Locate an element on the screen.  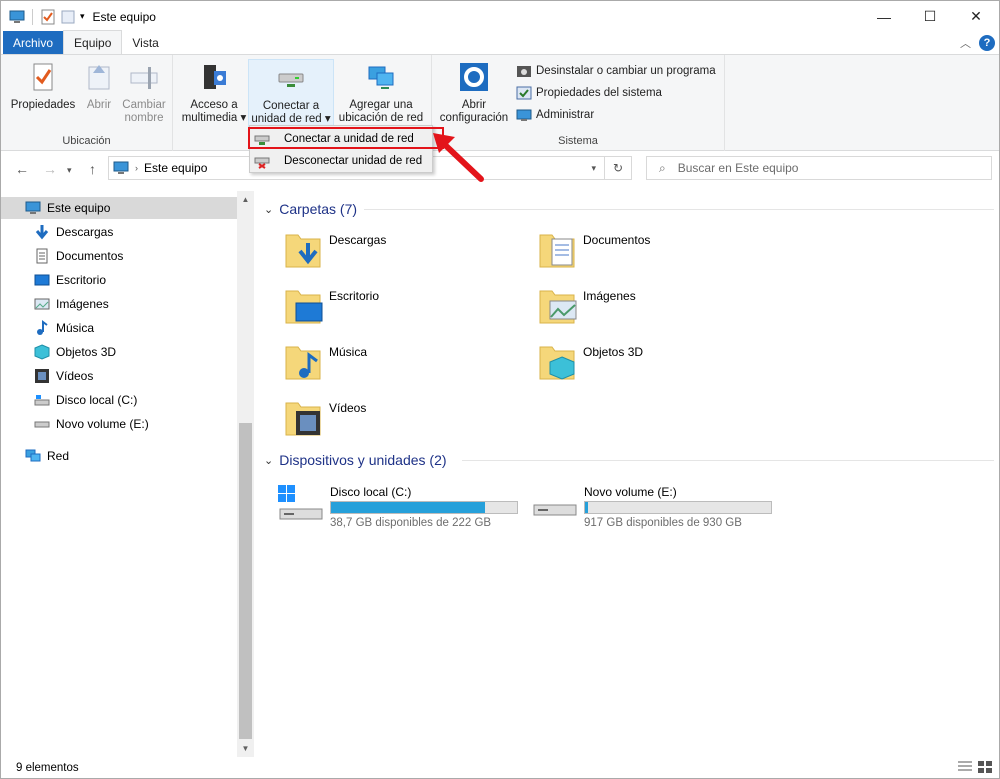
maximize-button: ☐ is located at coordinates (930, 16).